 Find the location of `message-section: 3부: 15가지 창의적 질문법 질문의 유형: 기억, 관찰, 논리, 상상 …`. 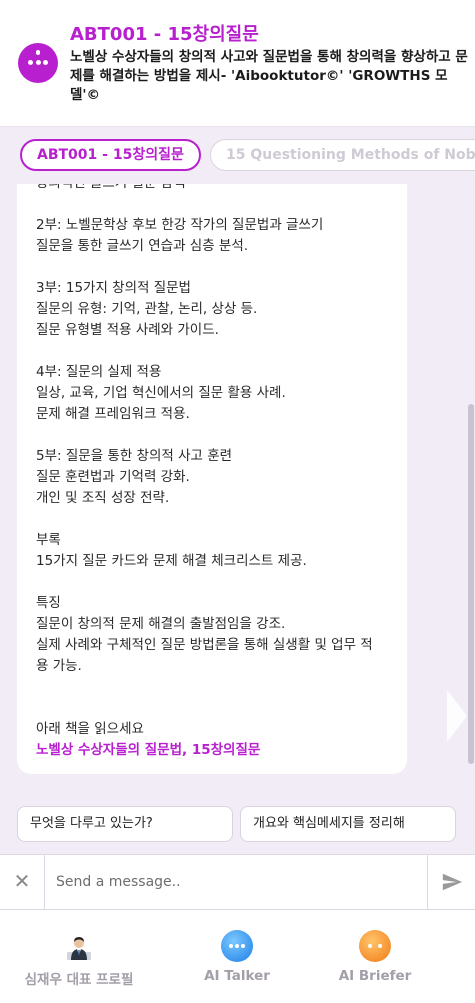

message-section: 3부: 15가지 창의적 질문법 질문의 유형: 기억, 관찰, 논리, 상상 … is located at coordinates (216, 309).